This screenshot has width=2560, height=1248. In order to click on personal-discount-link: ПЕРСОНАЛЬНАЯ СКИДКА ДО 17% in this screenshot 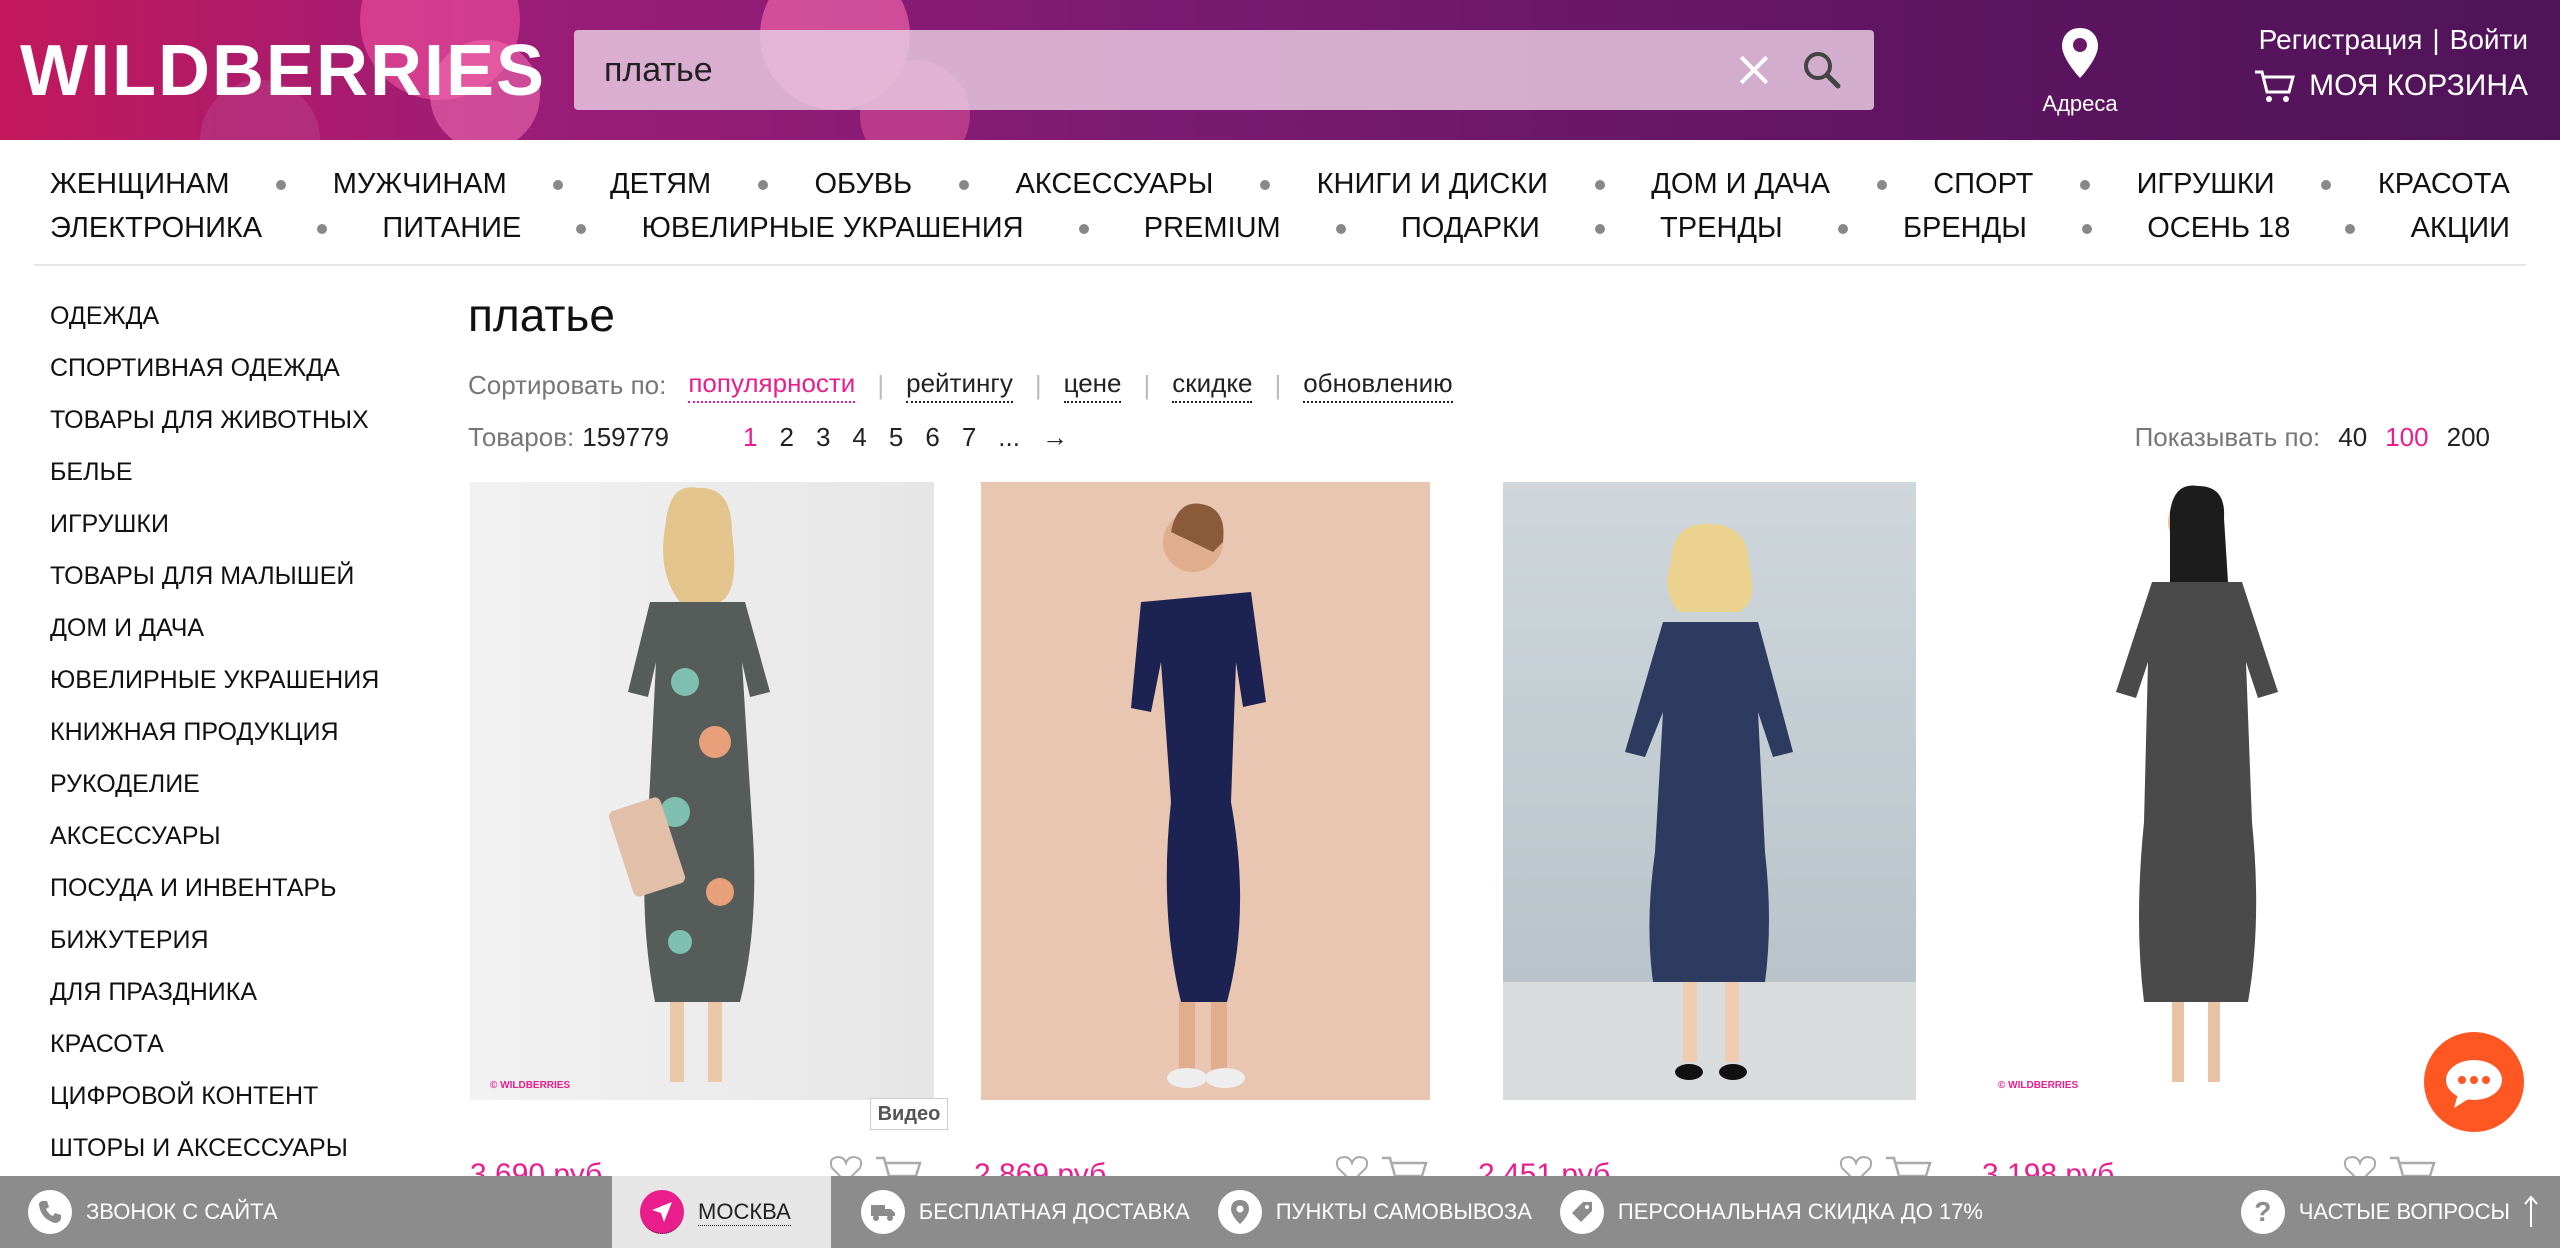, I will do `click(1757, 1212)`.